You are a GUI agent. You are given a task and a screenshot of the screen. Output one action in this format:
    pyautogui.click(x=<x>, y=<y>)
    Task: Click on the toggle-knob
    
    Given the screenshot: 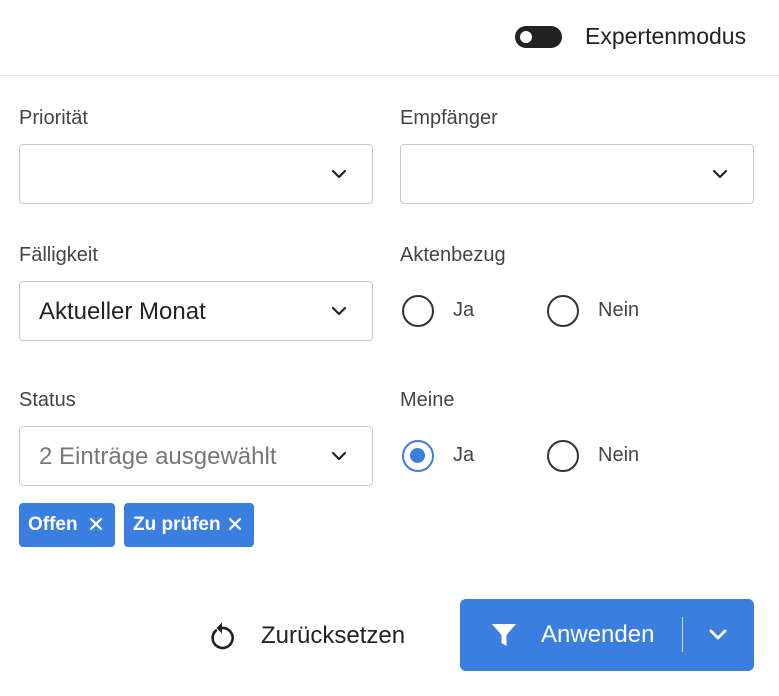 What is the action you would take?
    pyautogui.click(x=526, y=37)
    